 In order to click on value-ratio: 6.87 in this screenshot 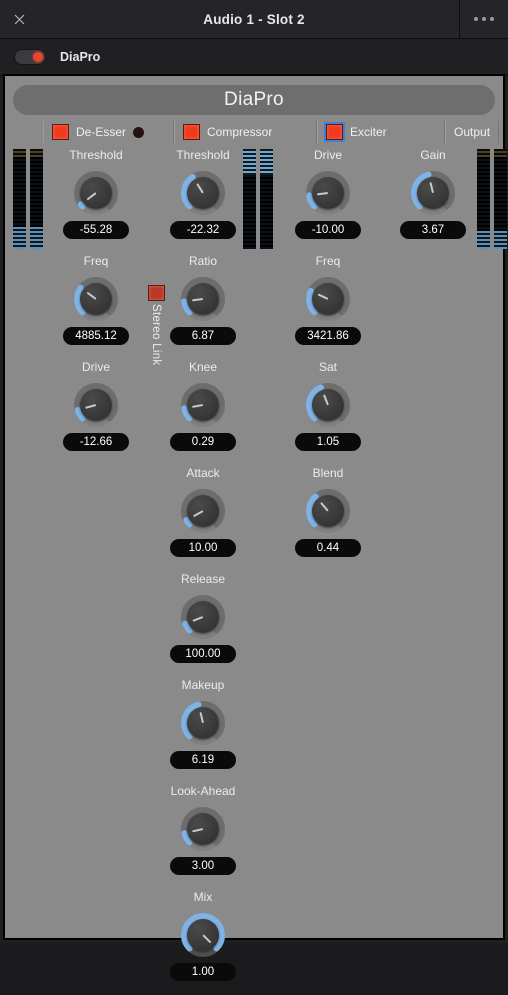, I will do `click(203, 336)`.